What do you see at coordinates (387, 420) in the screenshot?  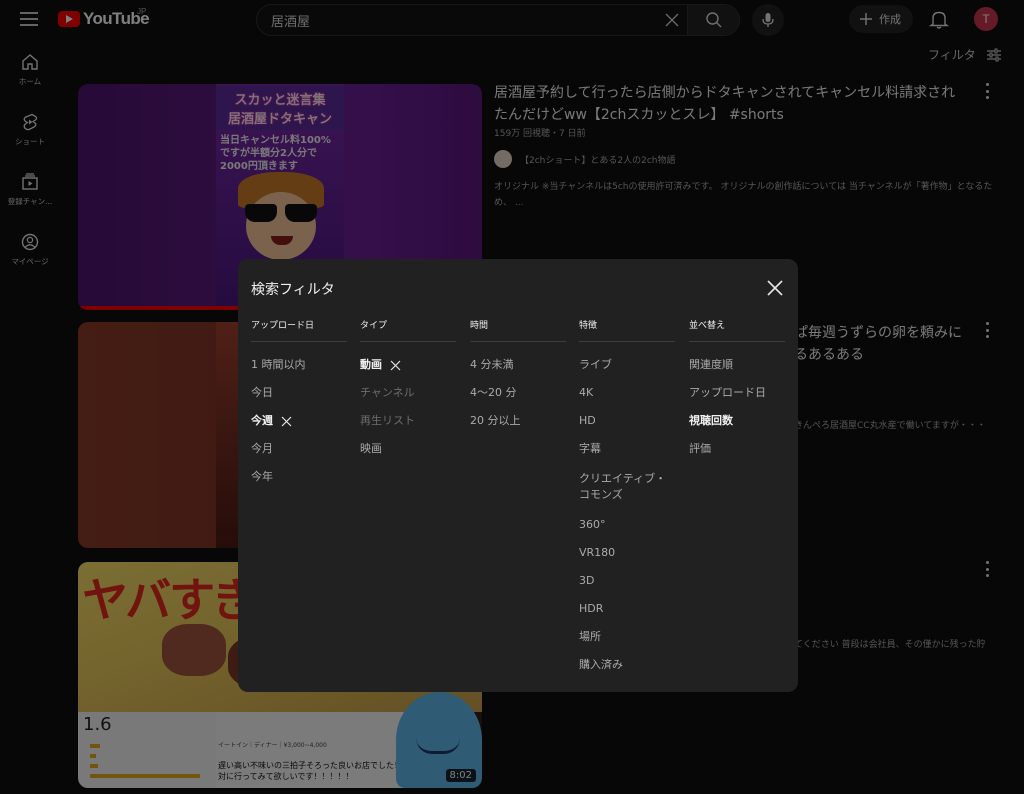 I see `option-label: 再生リスト` at bounding box center [387, 420].